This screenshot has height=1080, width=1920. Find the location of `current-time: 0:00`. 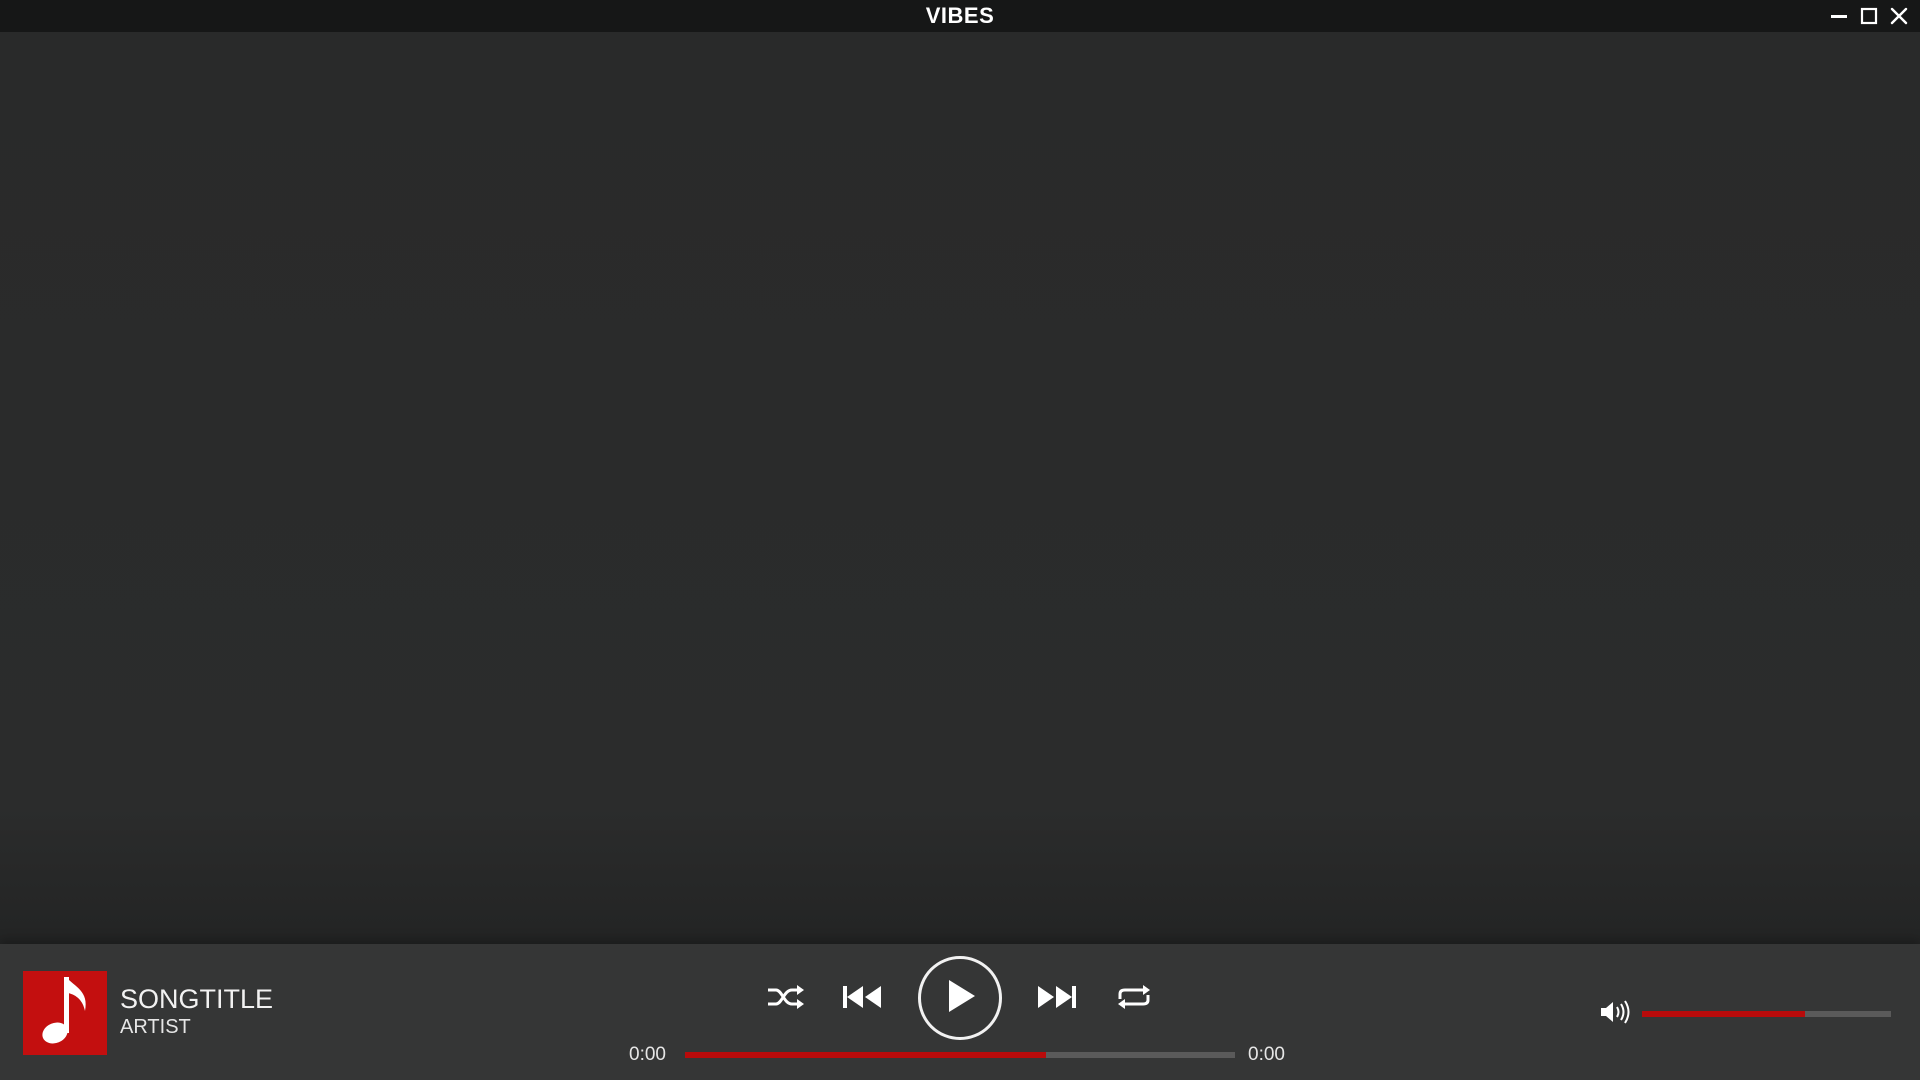

current-time: 0:00 is located at coordinates (647, 1054).